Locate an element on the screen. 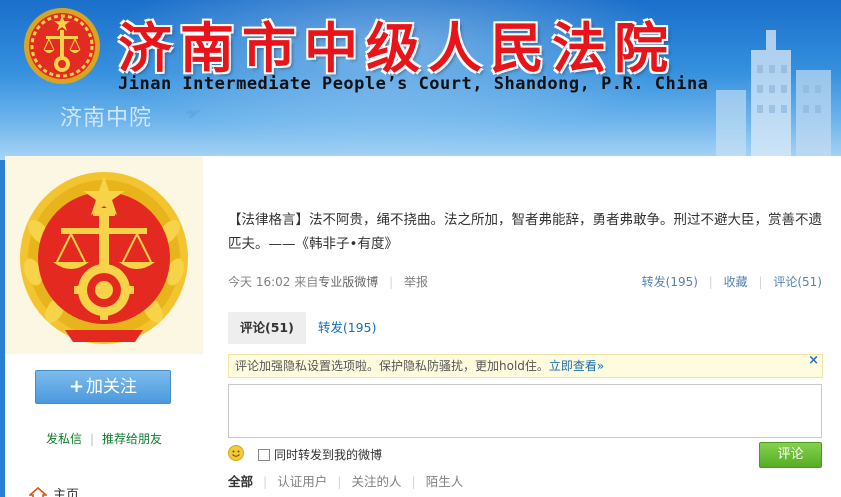  repost-checkbox-label: 同时转发到我的微博 is located at coordinates (328, 455).